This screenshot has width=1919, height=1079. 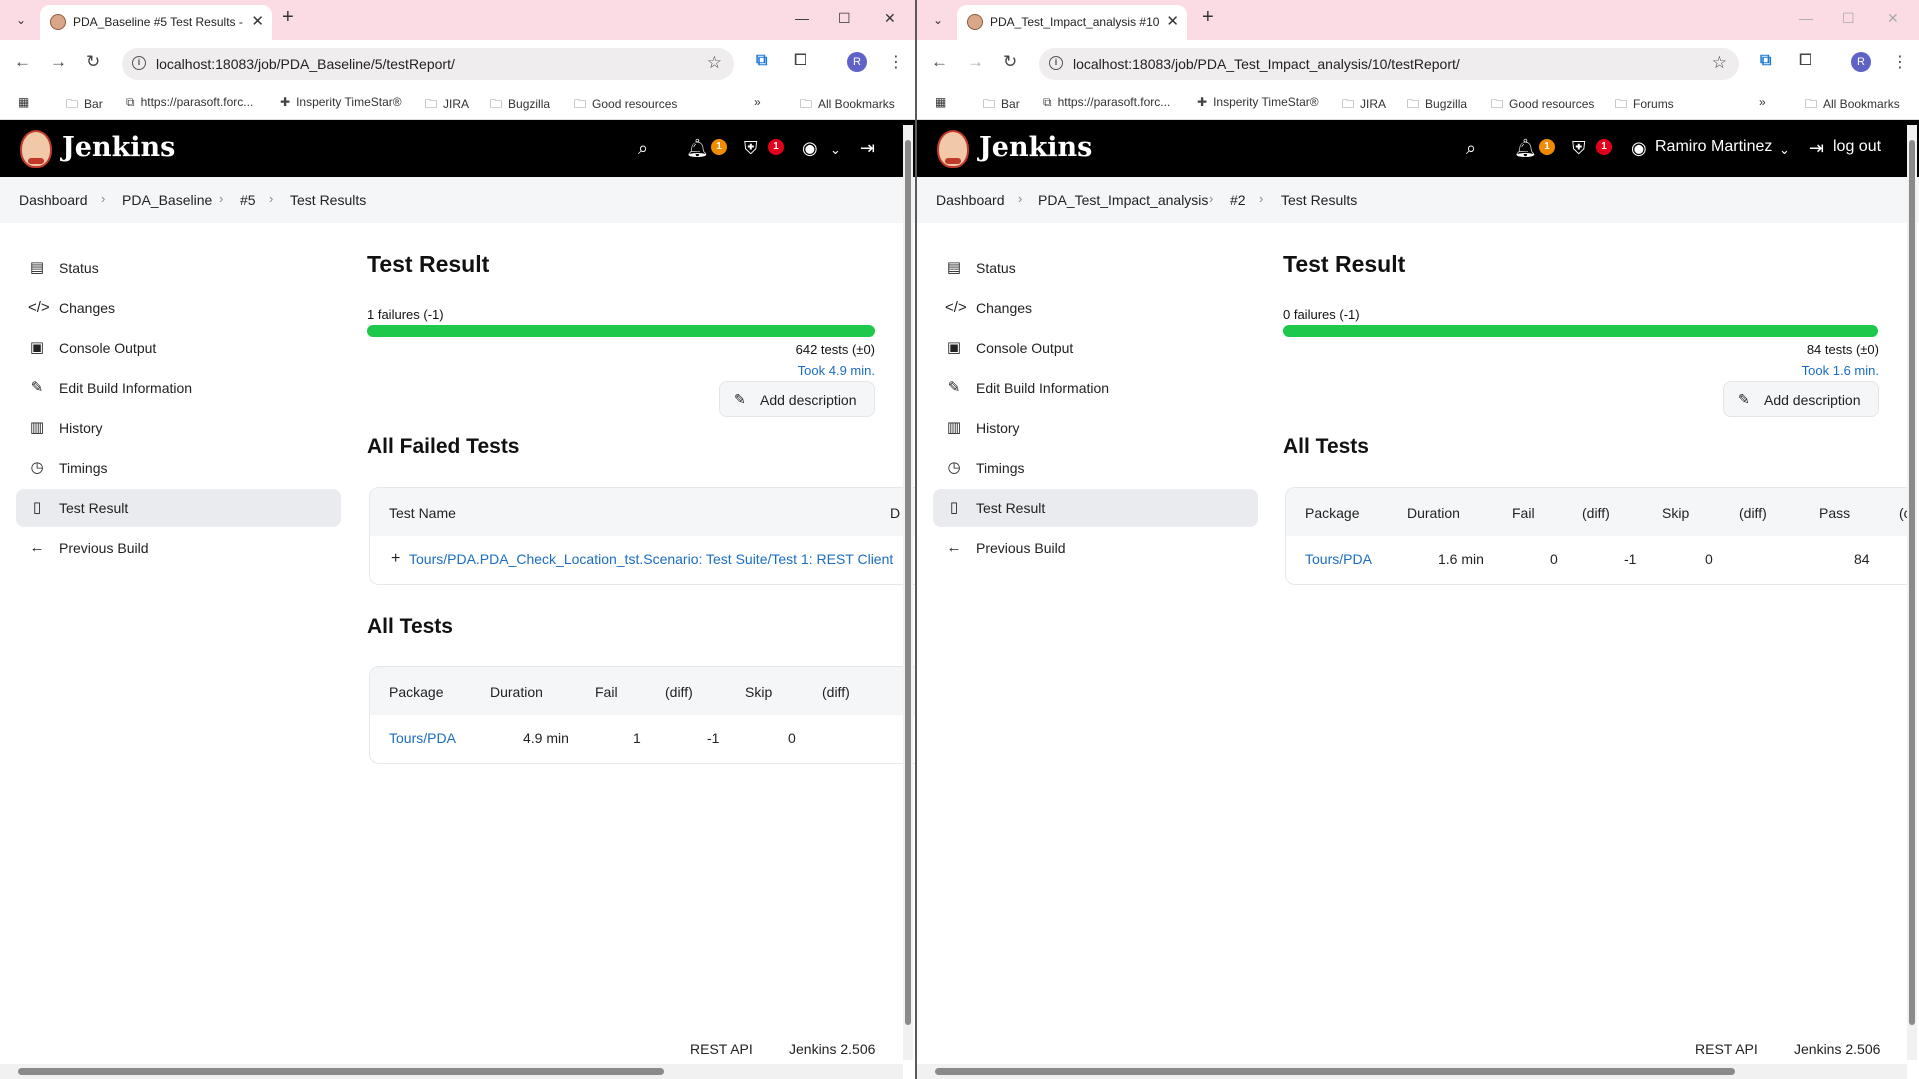 I want to click on user-name: Ramiro Martinez, so click(x=1713, y=147).